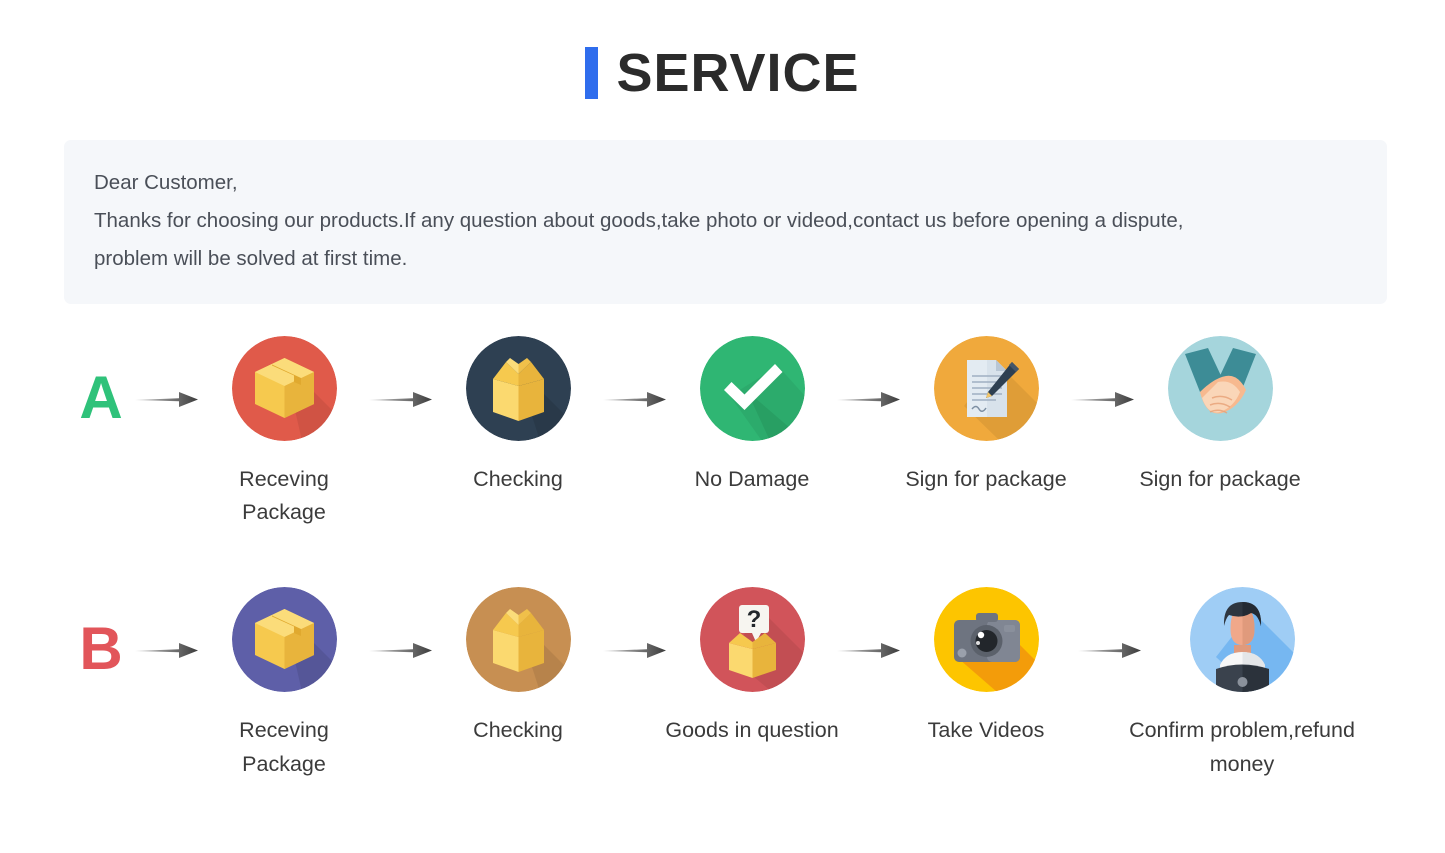  Describe the element at coordinates (101, 397) in the screenshot. I see `flow-letter-a: A` at that location.